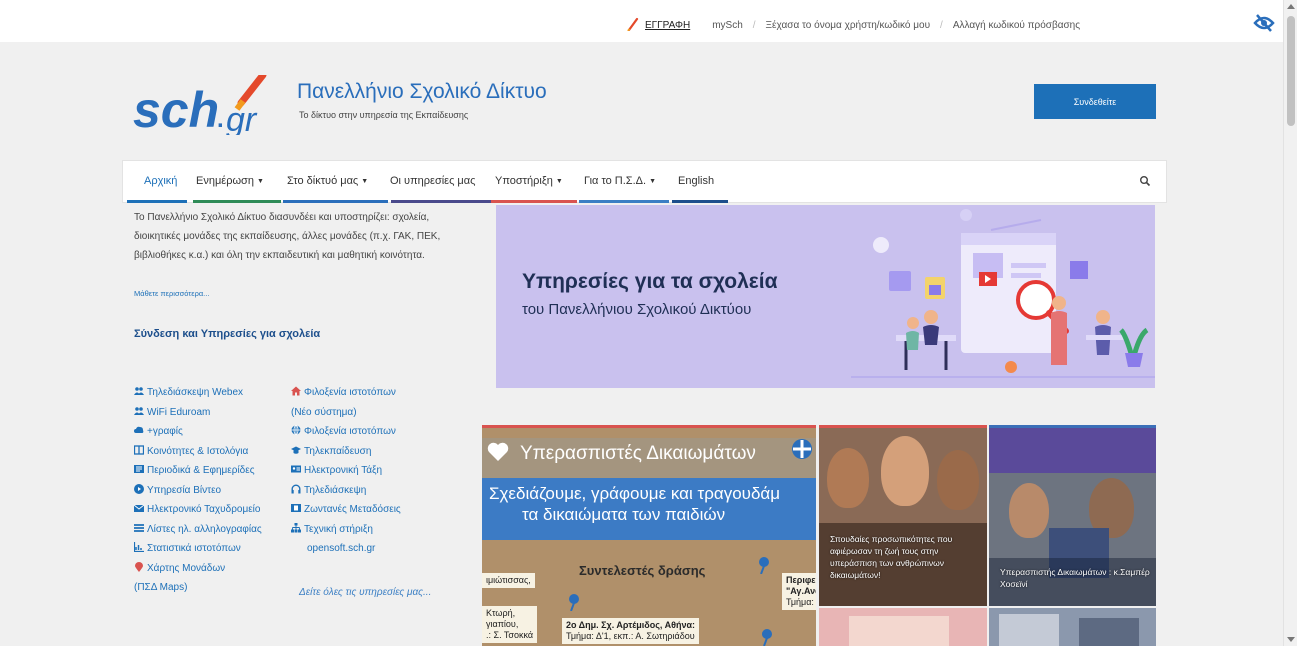  I want to click on nav-label: Αρχική, so click(161, 181).